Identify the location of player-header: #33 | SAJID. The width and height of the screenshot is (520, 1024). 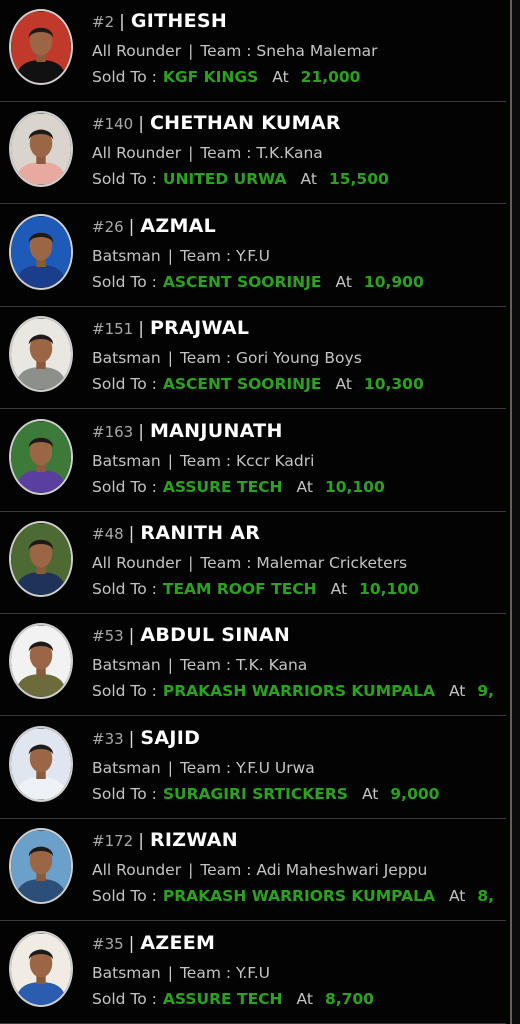
(146, 738).